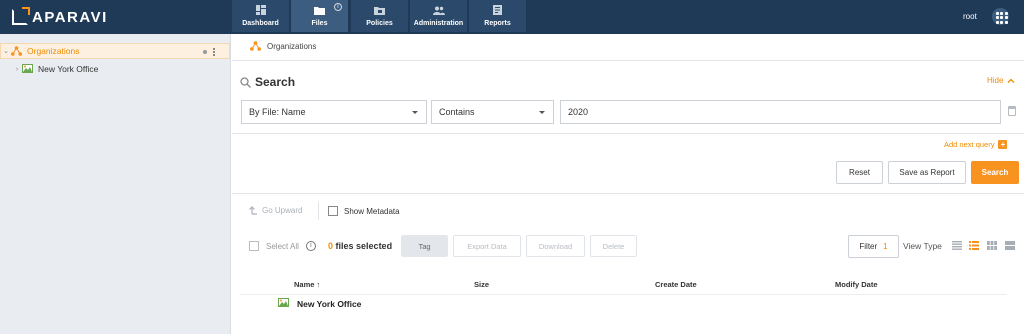 The width and height of the screenshot is (1024, 334). I want to click on breadcrumb-label: Organizations, so click(292, 46).